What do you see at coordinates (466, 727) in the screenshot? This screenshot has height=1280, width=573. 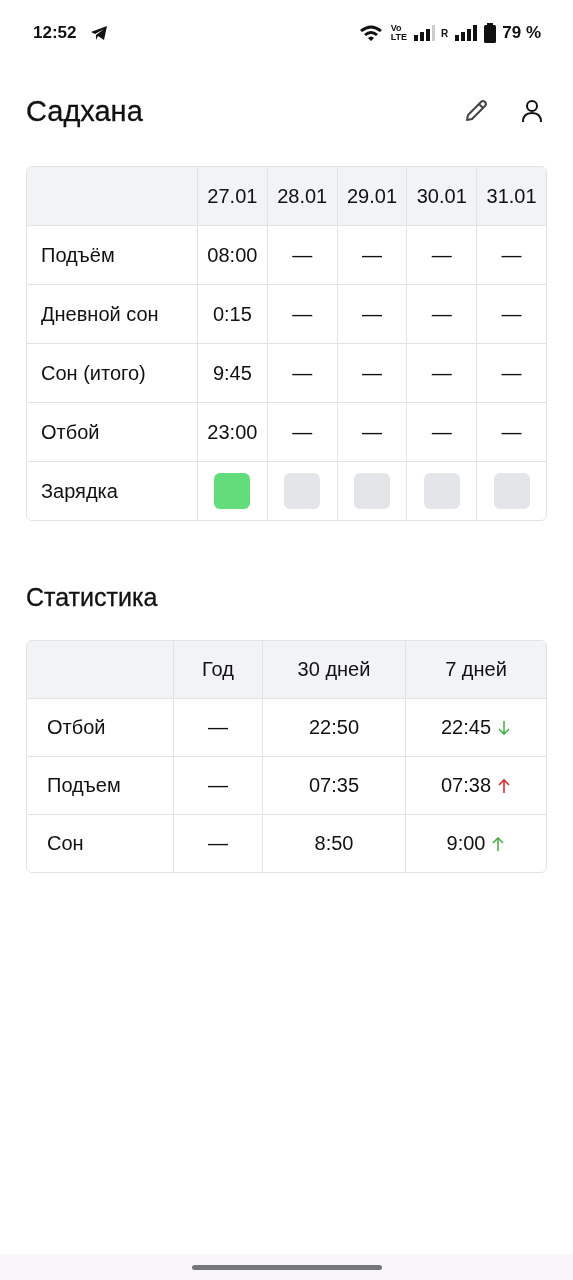 I see `table-cell: 22:45` at bounding box center [466, 727].